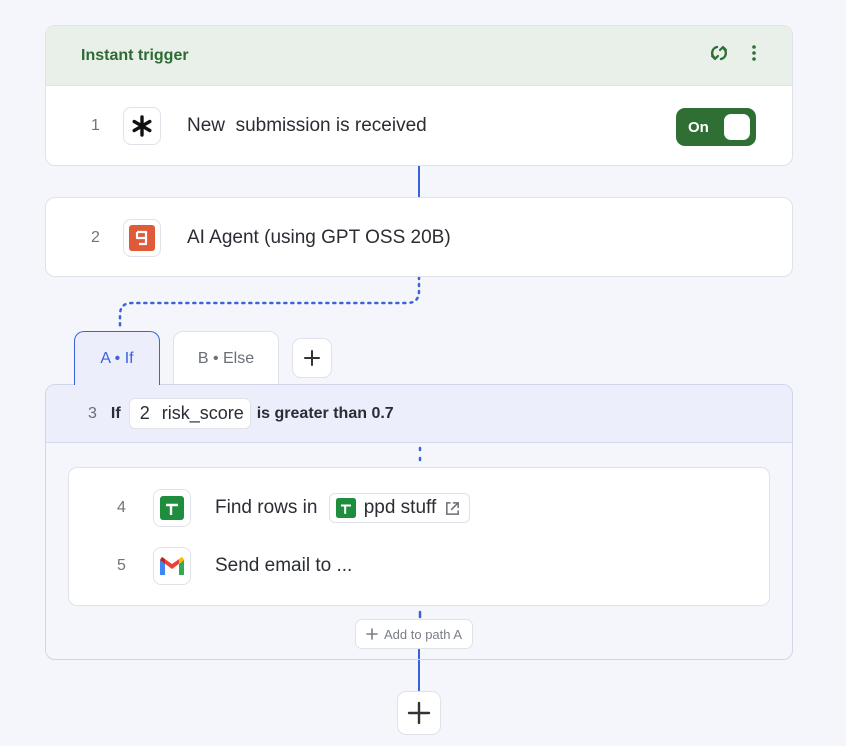  What do you see at coordinates (115, 413) in the screenshot?
I see `condition-prefix: If` at bounding box center [115, 413].